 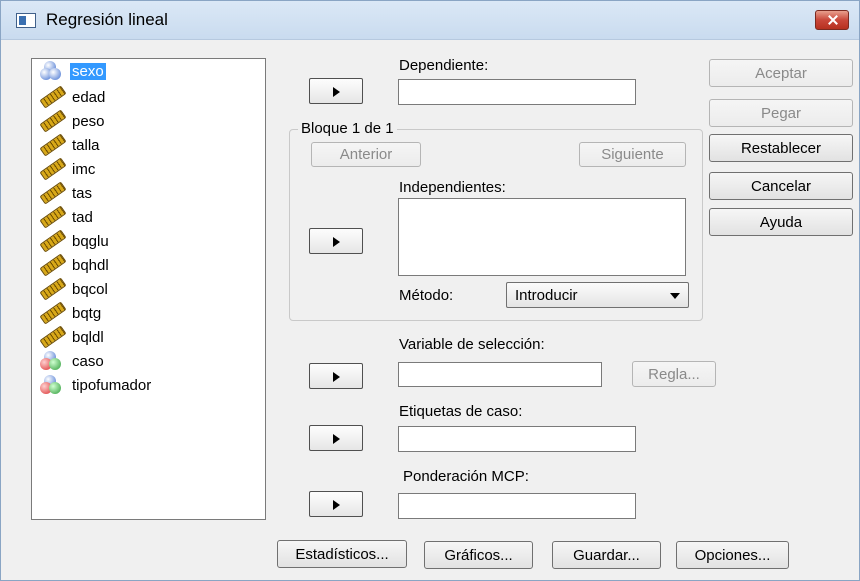 I want to click on variable-item-caso: caso, so click(x=73, y=361).